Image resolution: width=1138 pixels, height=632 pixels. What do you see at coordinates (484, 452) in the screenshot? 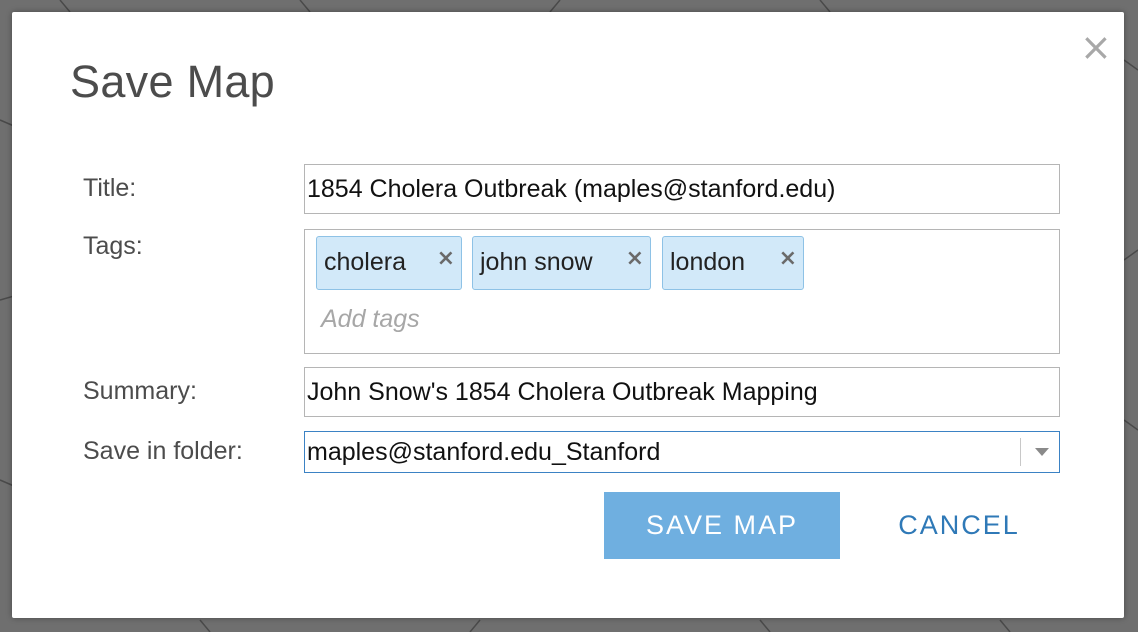
I see `folder-select-value: maples@stanford.edu_Stanford` at bounding box center [484, 452].